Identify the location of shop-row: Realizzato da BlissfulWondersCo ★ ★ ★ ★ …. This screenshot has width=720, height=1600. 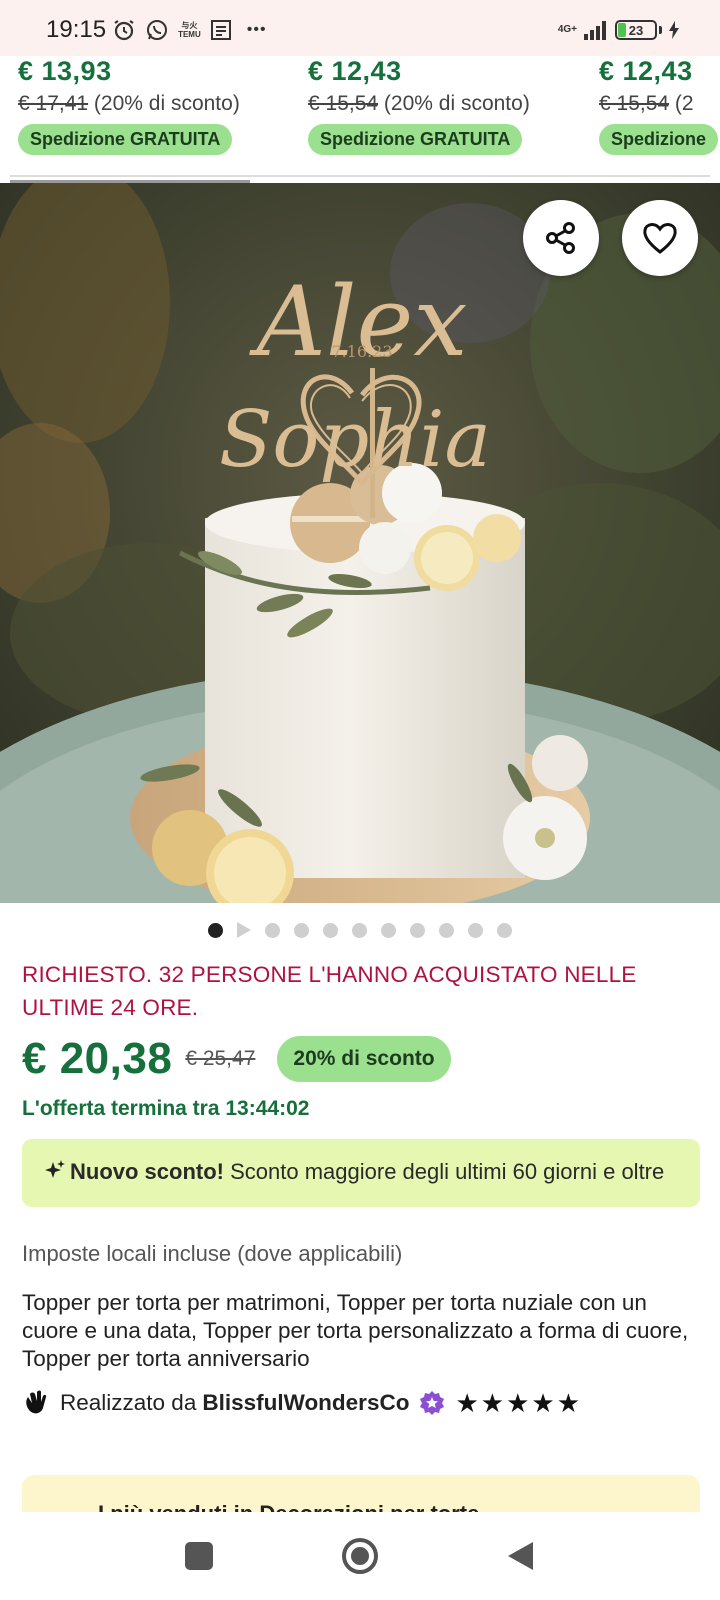
(362, 1403).